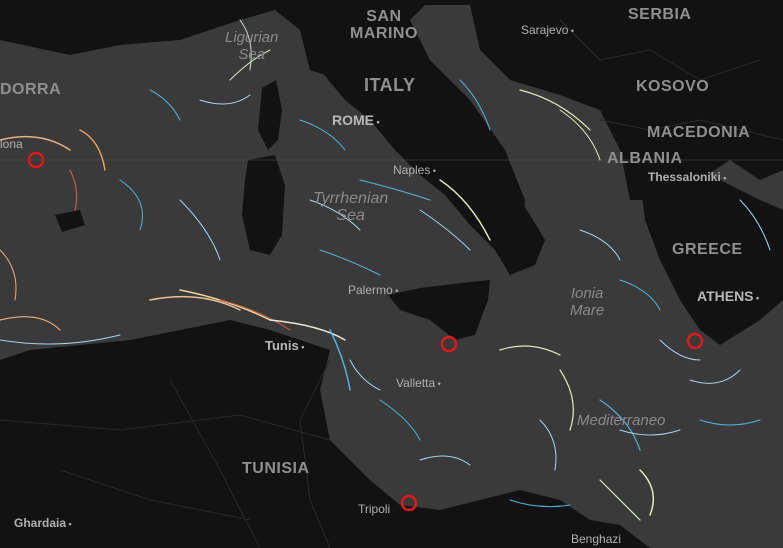 The image size is (783, 548). What do you see at coordinates (728, 296) in the screenshot?
I see `label-athens: ATHENS` at bounding box center [728, 296].